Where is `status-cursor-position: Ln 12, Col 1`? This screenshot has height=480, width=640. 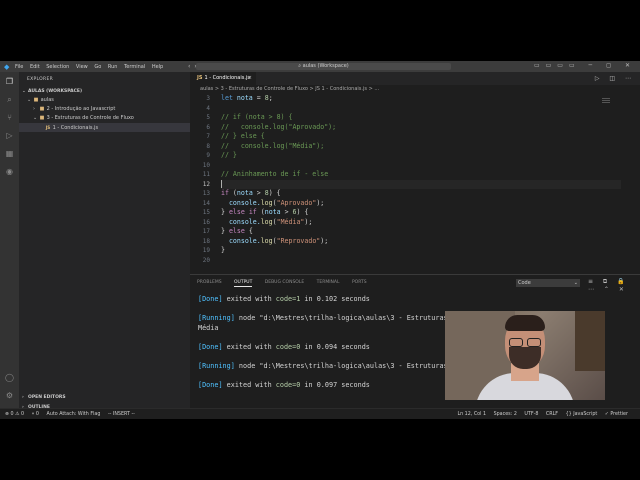 status-cursor-position: Ln 12, Col 1 is located at coordinates (471, 414).